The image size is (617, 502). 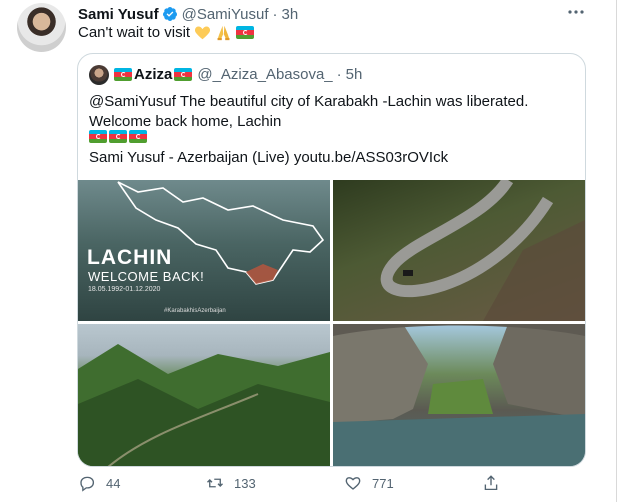 I want to click on retweet-icon, so click(x=215, y=483).